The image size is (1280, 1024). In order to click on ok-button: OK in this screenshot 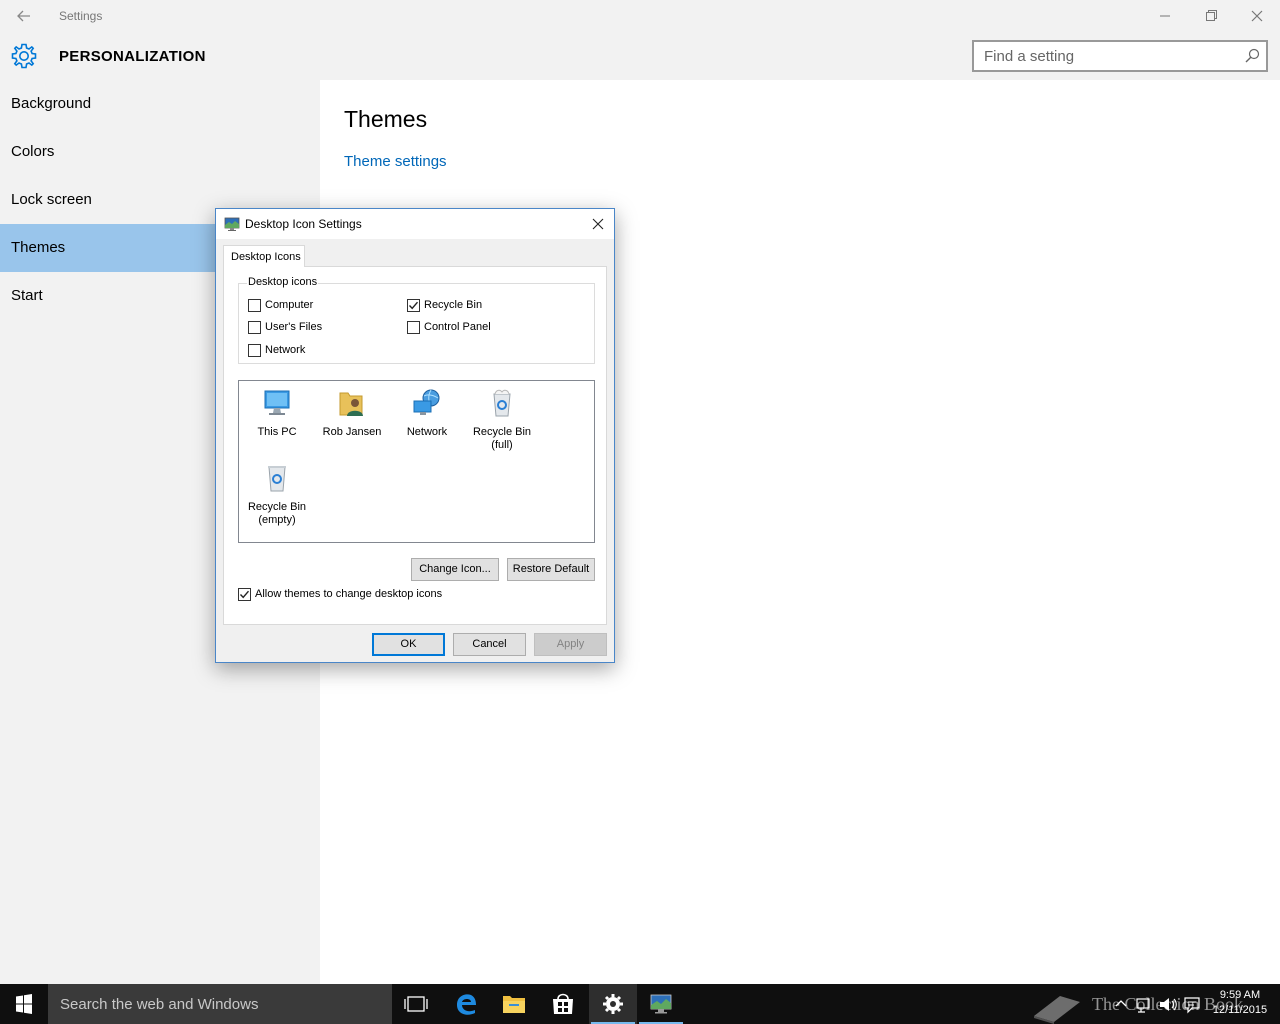, I will do `click(408, 644)`.